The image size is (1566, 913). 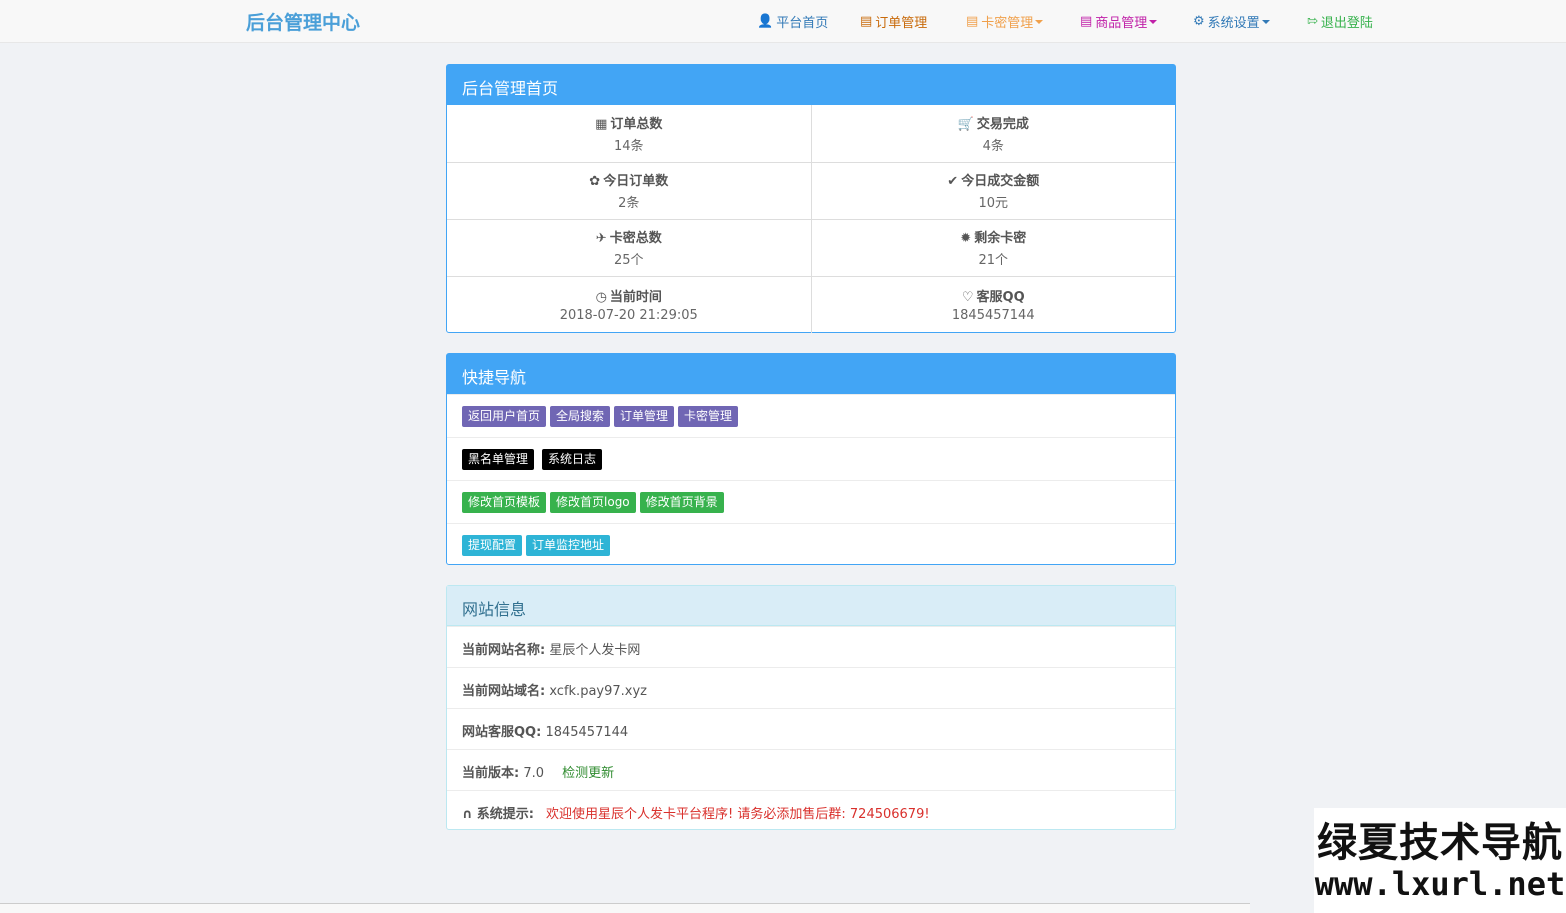 What do you see at coordinates (1007, 23) in the screenshot?
I see `nav-cards-label: 卡密管理` at bounding box center [1007, 23].